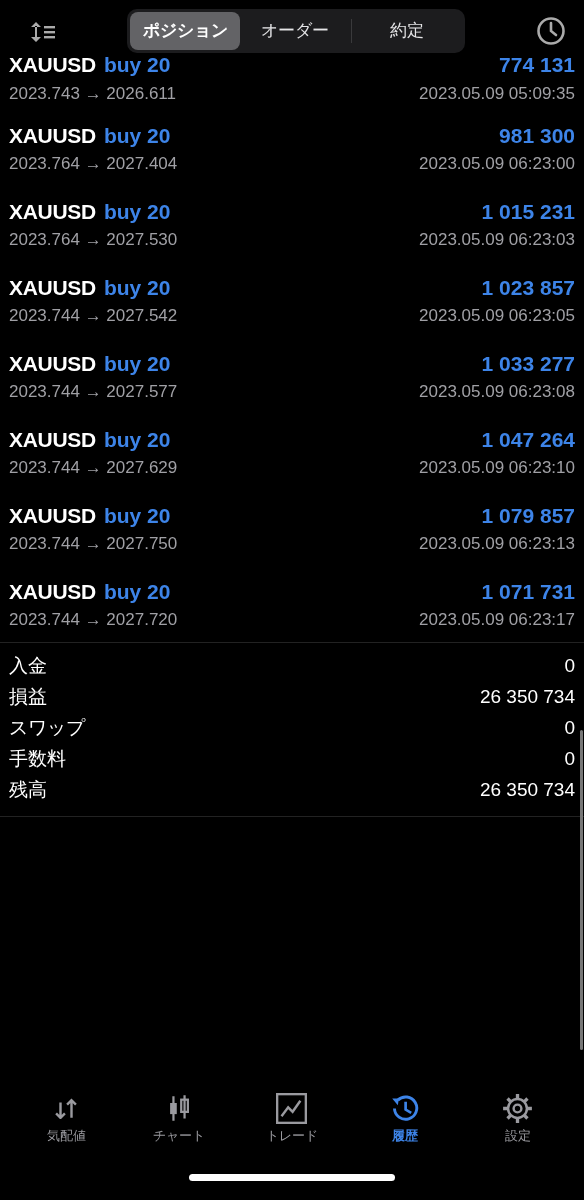 The height and width of the screenshot is (1200, 584). I want to click on tab-bar-item: 履歴, so click(405, 1120).